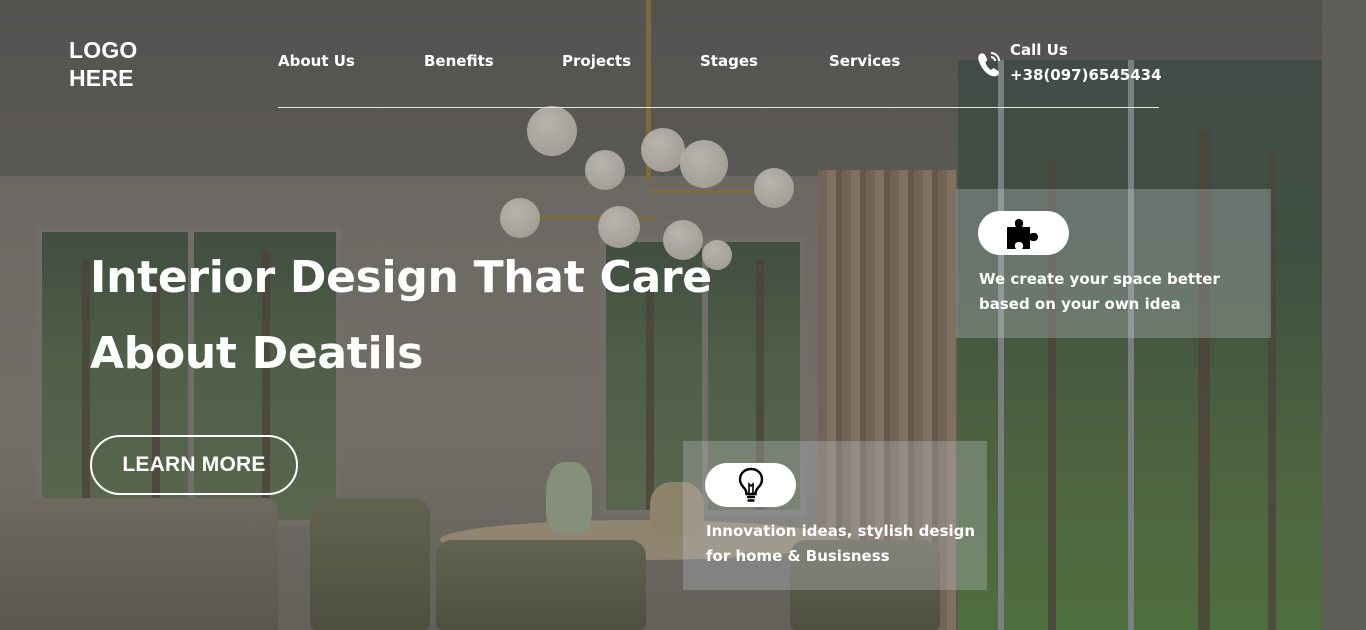  What do you see at coordinates (459, 61) in the screenshot?
I see `nav-link-benefits: Benefits` at bounding box center [459, 61].